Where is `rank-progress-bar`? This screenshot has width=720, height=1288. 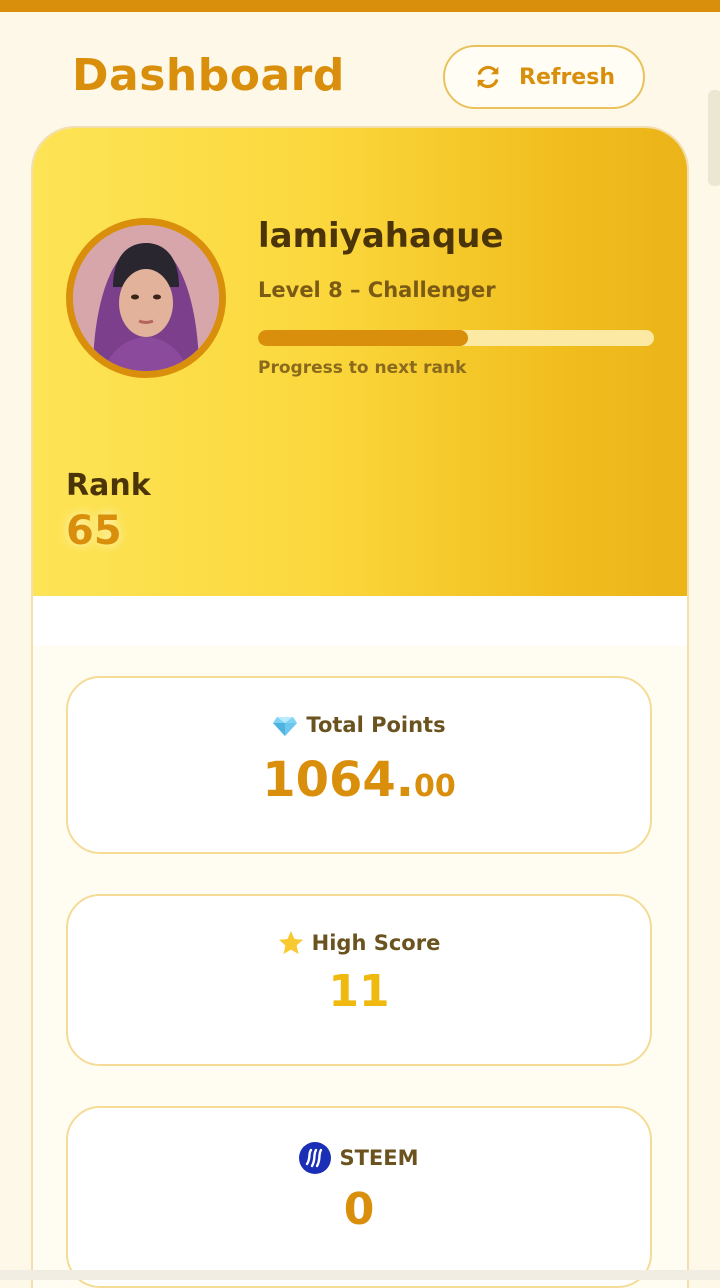
rank-progress-bar is located at coordinates (456, 338).